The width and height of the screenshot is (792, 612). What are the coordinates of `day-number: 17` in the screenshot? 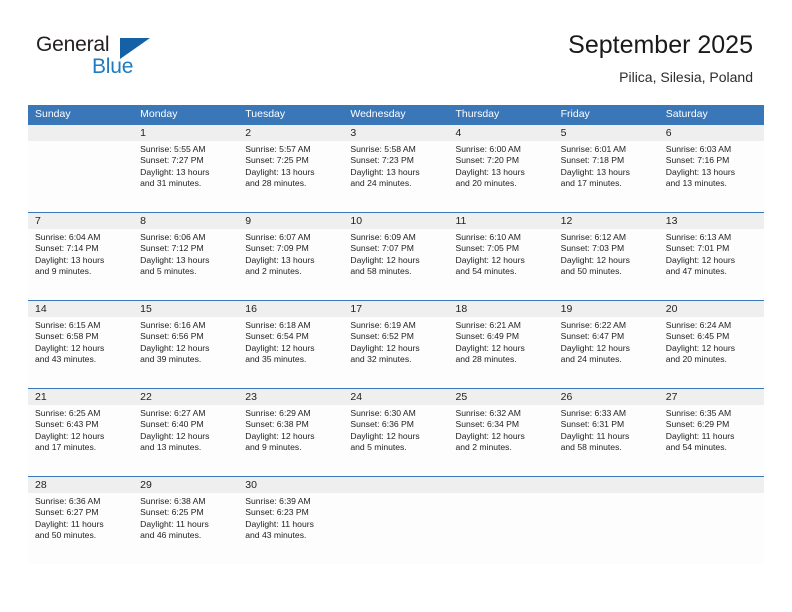 It's located at (356, 309).